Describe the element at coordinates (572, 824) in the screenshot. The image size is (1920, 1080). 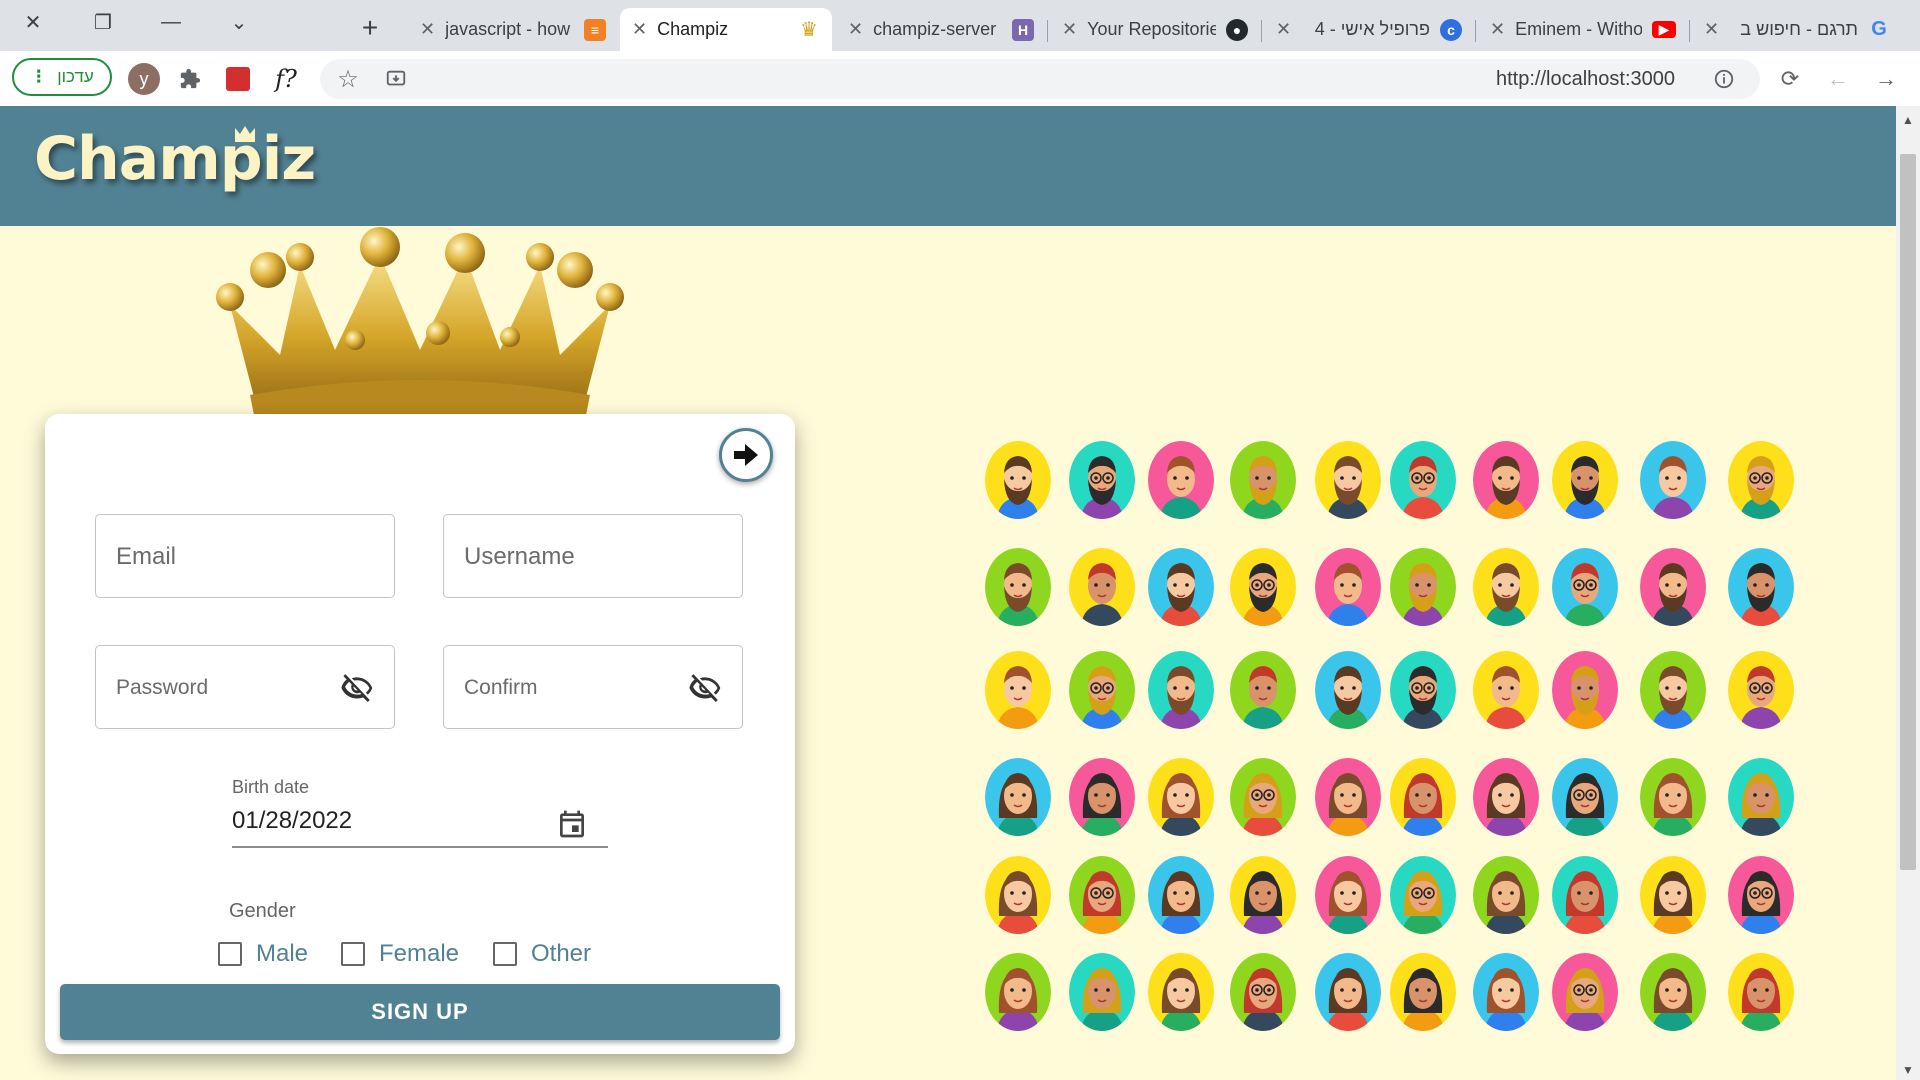
I see `calendar-icon` at that location.